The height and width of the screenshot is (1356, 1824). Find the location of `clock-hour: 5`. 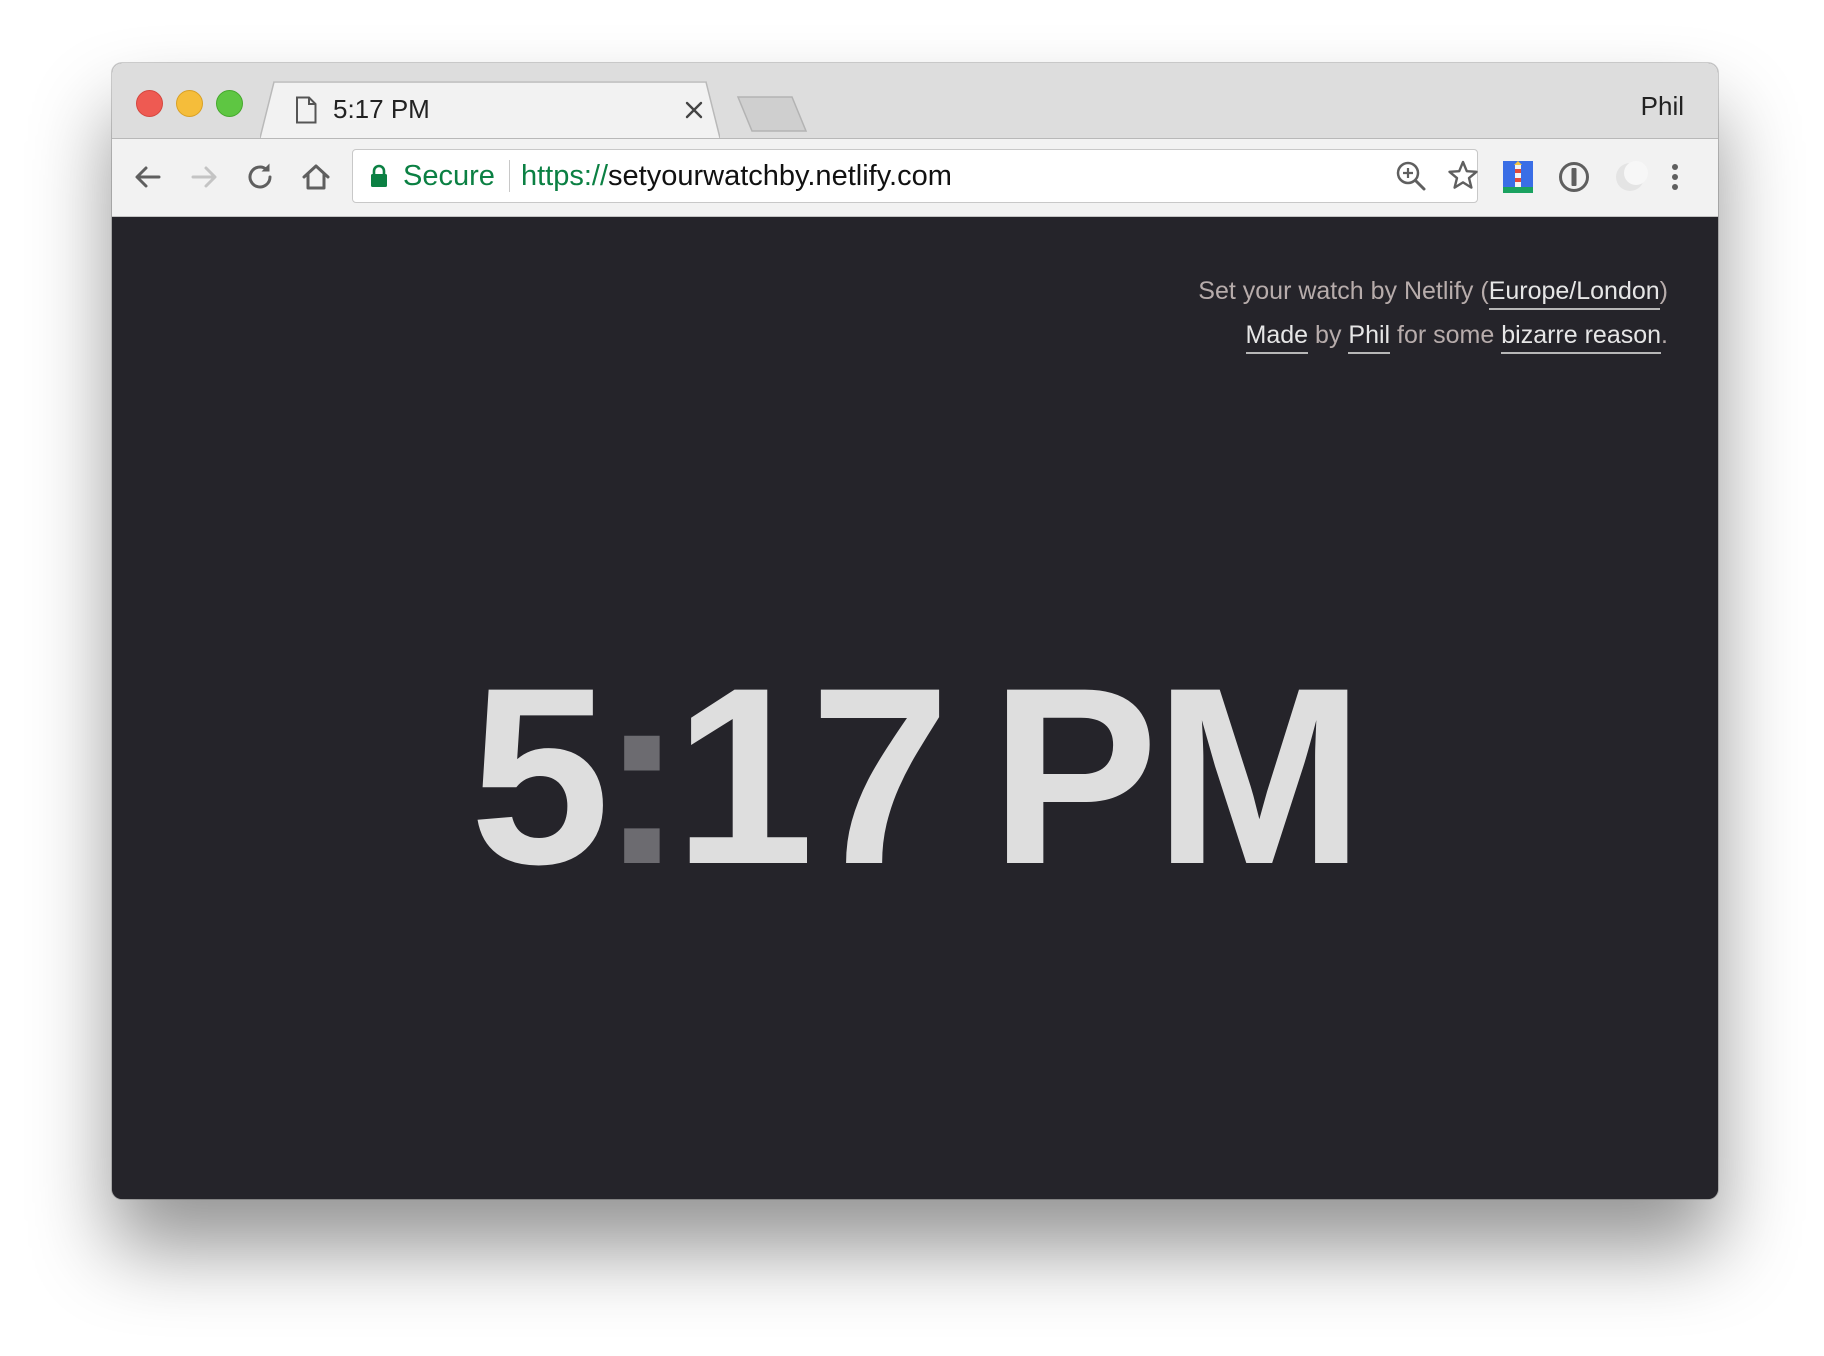

clock-hour: 5 is located at coordinates (539, 776).